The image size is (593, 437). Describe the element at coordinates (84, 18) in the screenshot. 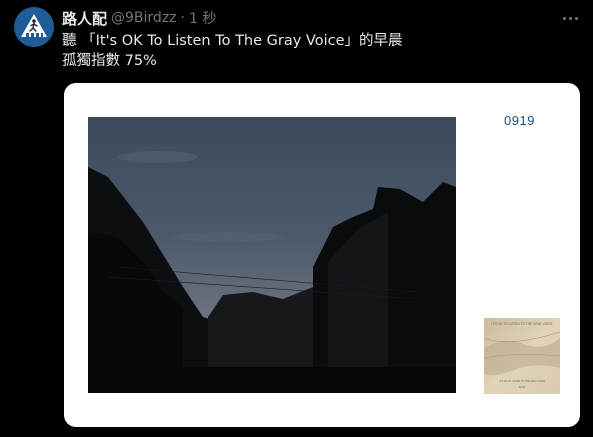

I see `display-name: 路人配` at that location.